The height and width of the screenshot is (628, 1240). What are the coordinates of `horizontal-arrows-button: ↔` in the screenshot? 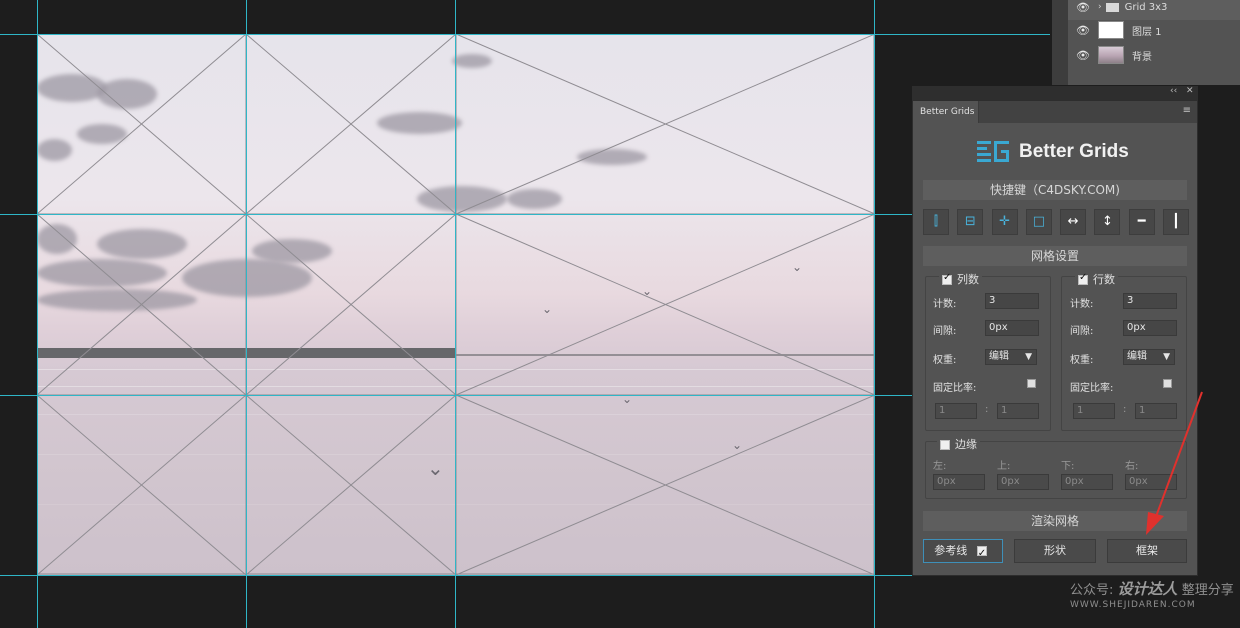 It's located at (1073, 222).